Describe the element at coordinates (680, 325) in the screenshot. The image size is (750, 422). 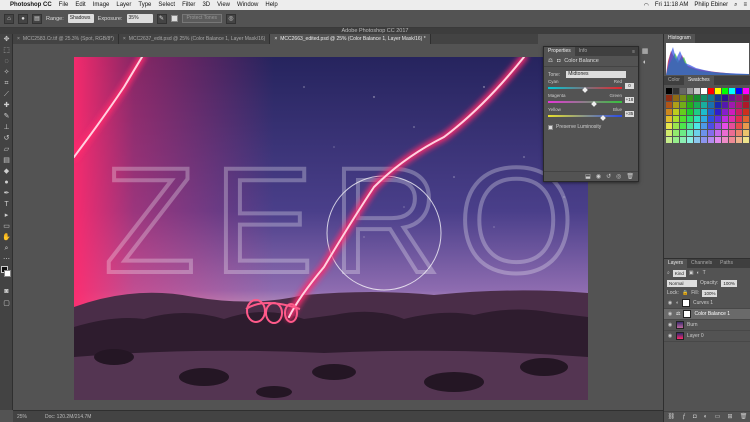
I see `layer-thumbnail` at that location.